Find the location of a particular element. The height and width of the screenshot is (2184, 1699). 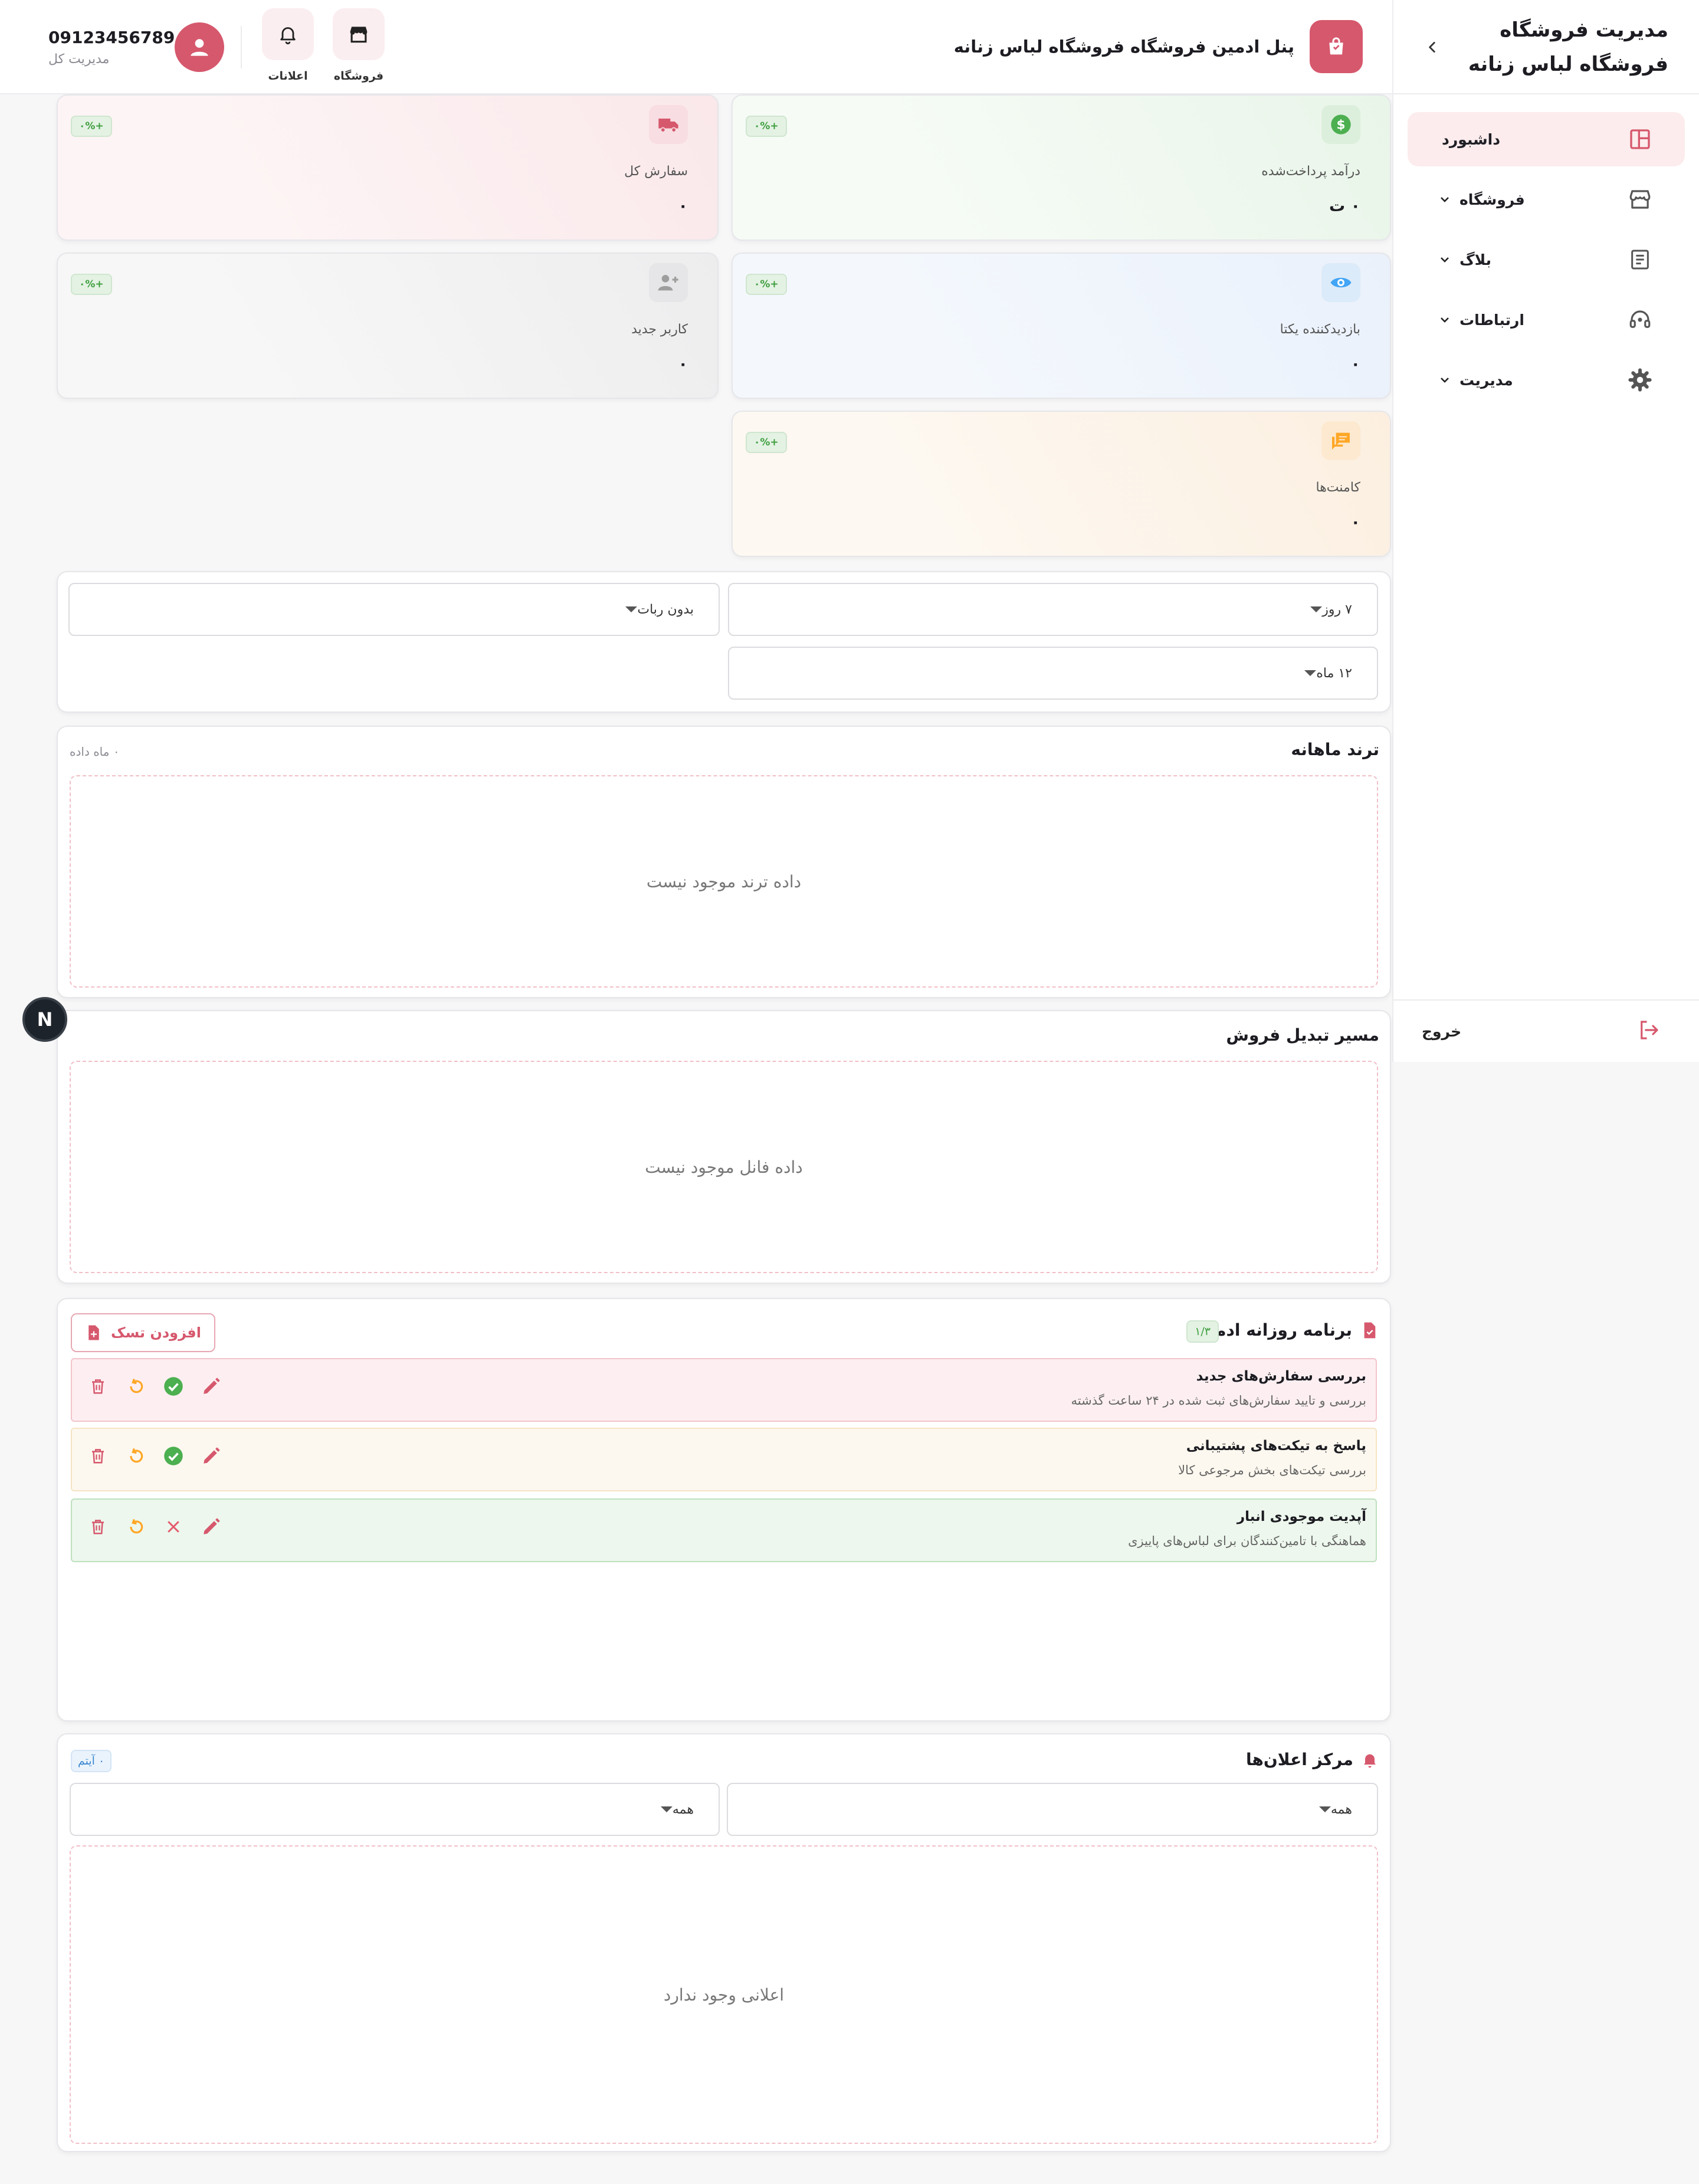

funnel-empty: داده فانل موجود نیست is located at coordinates (724, 1167).